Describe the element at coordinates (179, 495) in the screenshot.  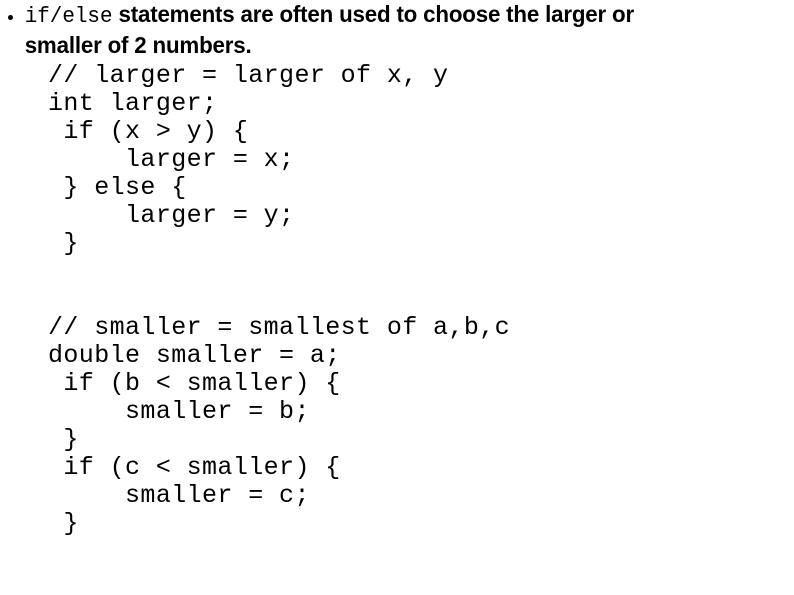
I see `code-line: smaller = c;` at that location.